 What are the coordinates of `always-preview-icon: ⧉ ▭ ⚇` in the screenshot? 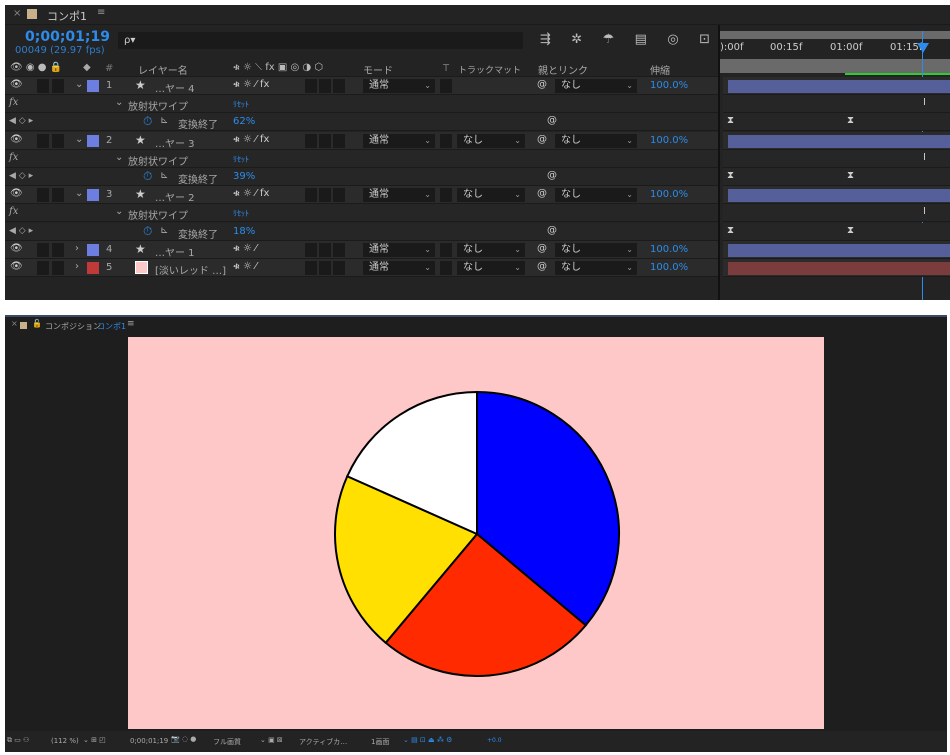 It's located at (18, 740).